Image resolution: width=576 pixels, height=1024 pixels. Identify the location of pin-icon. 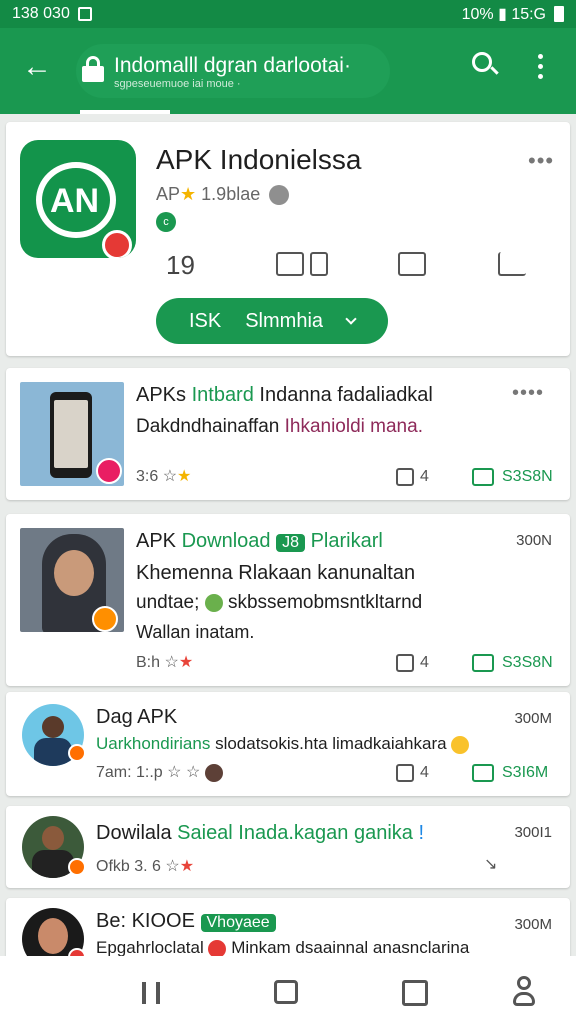
(279, 195).